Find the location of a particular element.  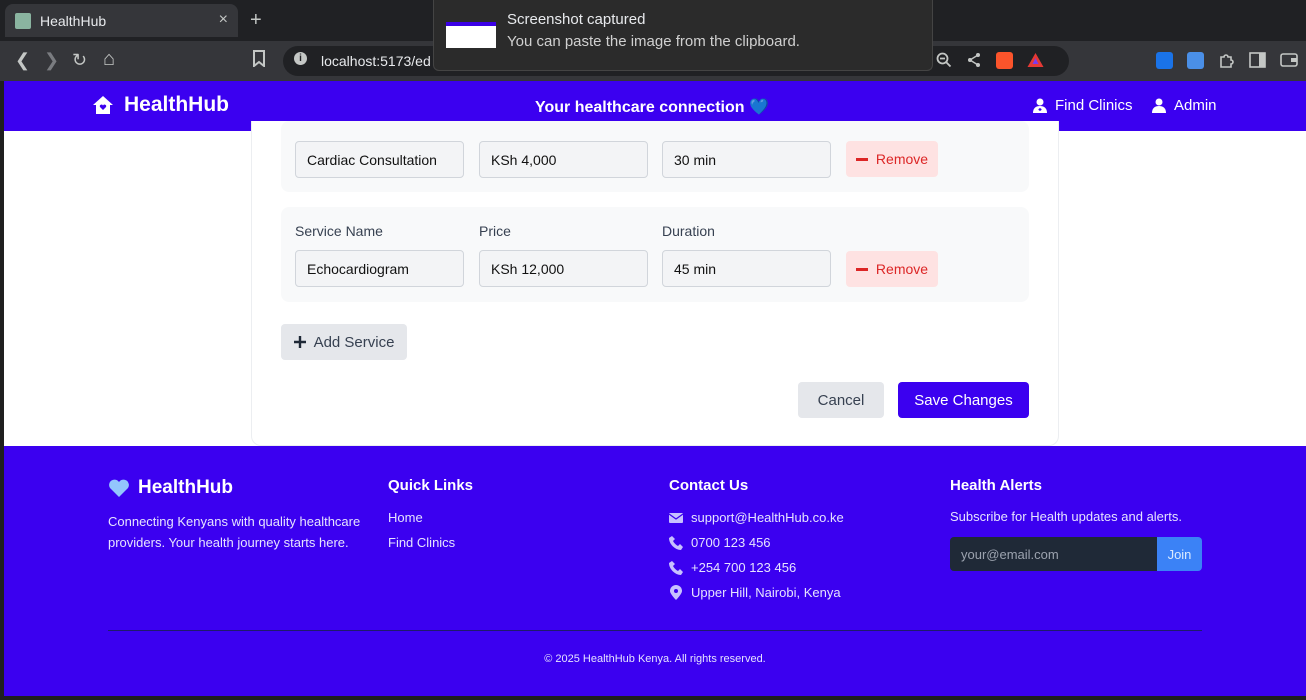

screenshot-thumbnail is located at coordinates (471, 35).